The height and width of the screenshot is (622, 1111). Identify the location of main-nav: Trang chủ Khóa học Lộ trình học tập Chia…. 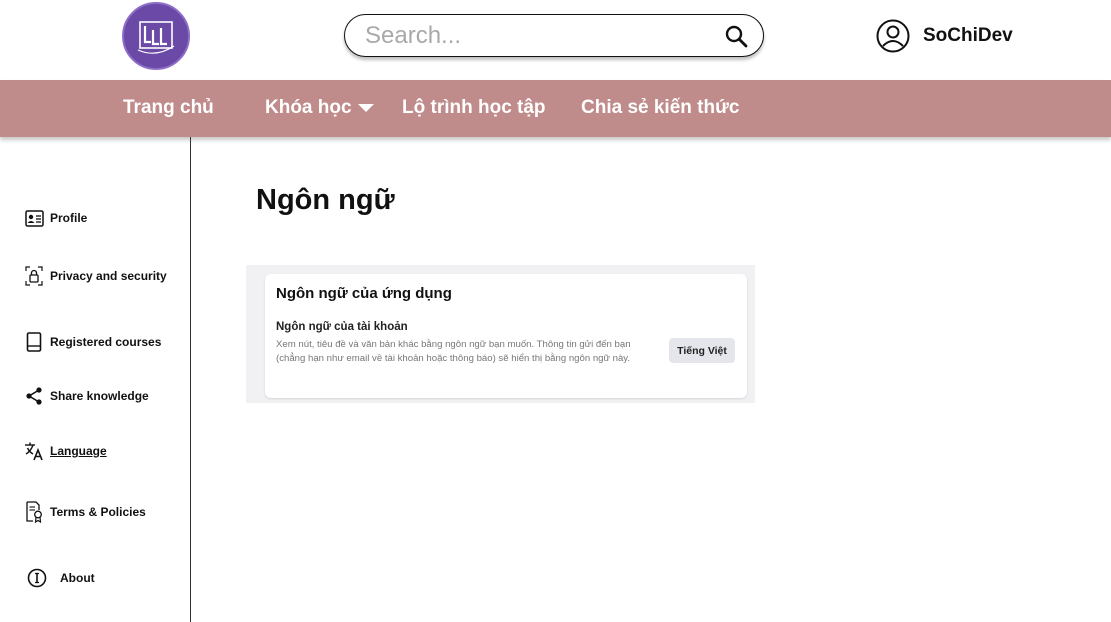
(555, 108).